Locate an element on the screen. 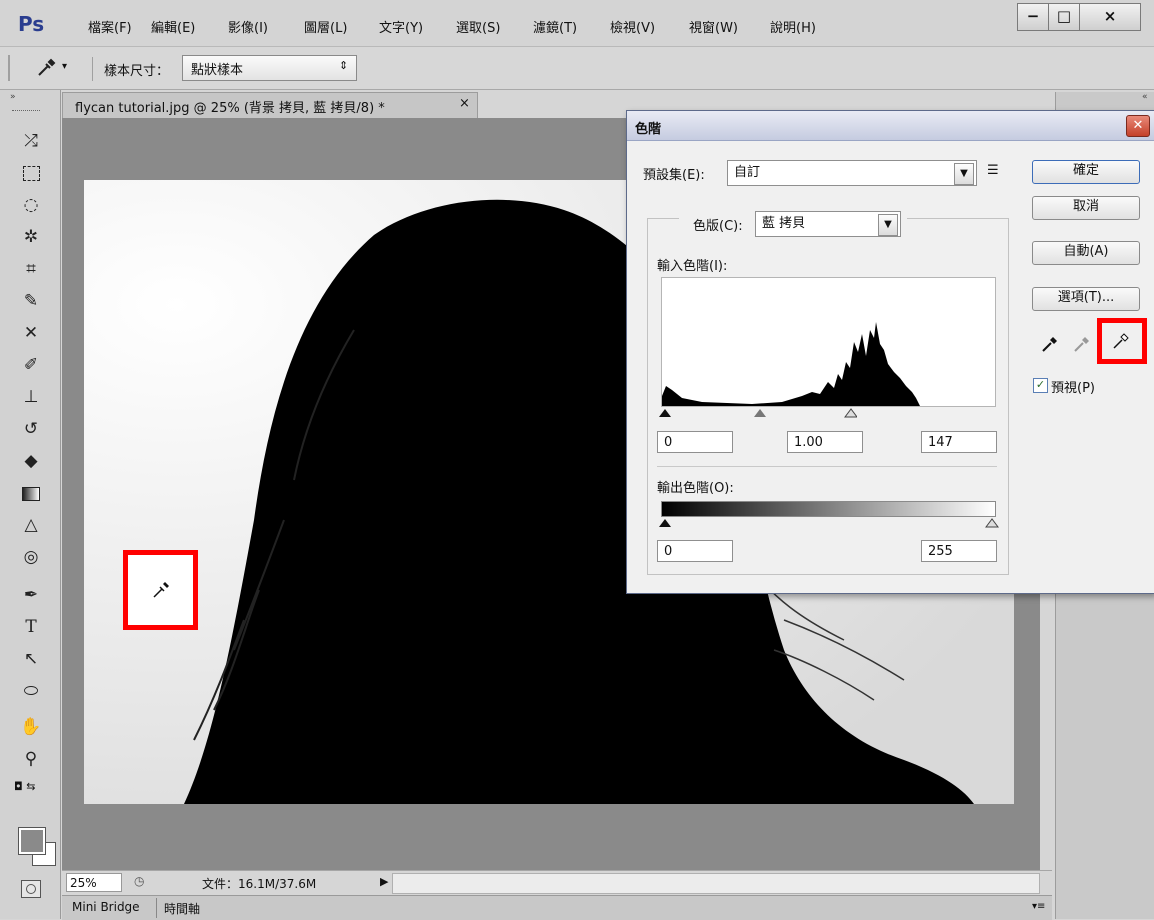 This screenshot has width=1154, height=920. menu-edit: 編輯(E) is located at coordinates (173, 26).